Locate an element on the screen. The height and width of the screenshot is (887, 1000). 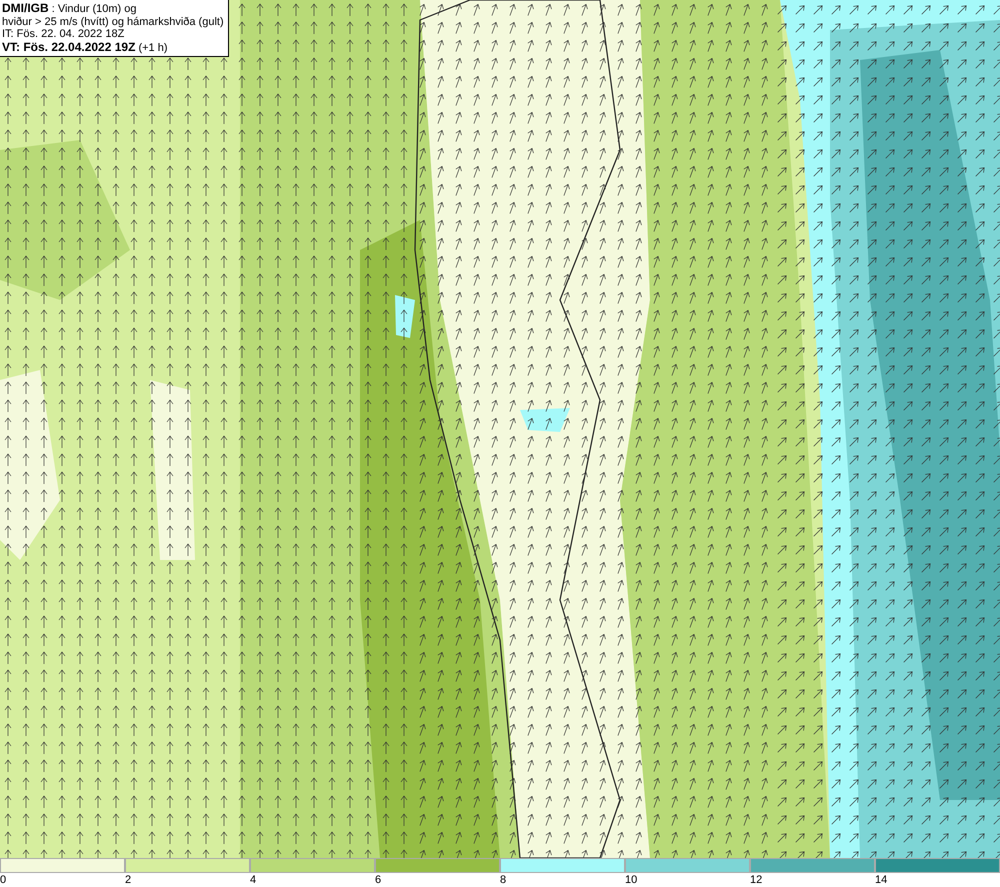
legend-tick-label: 6 is located at coordinates (378, 880).